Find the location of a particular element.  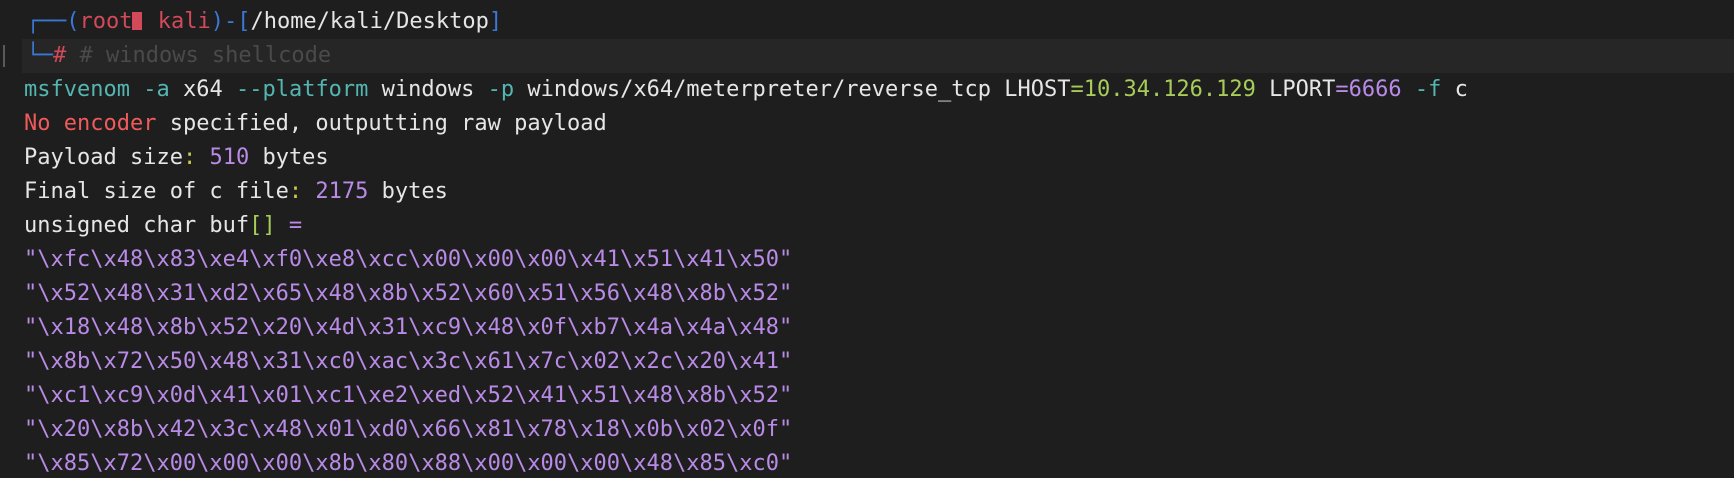

cmd-arch: x64 is located at coordinates (202, 89).